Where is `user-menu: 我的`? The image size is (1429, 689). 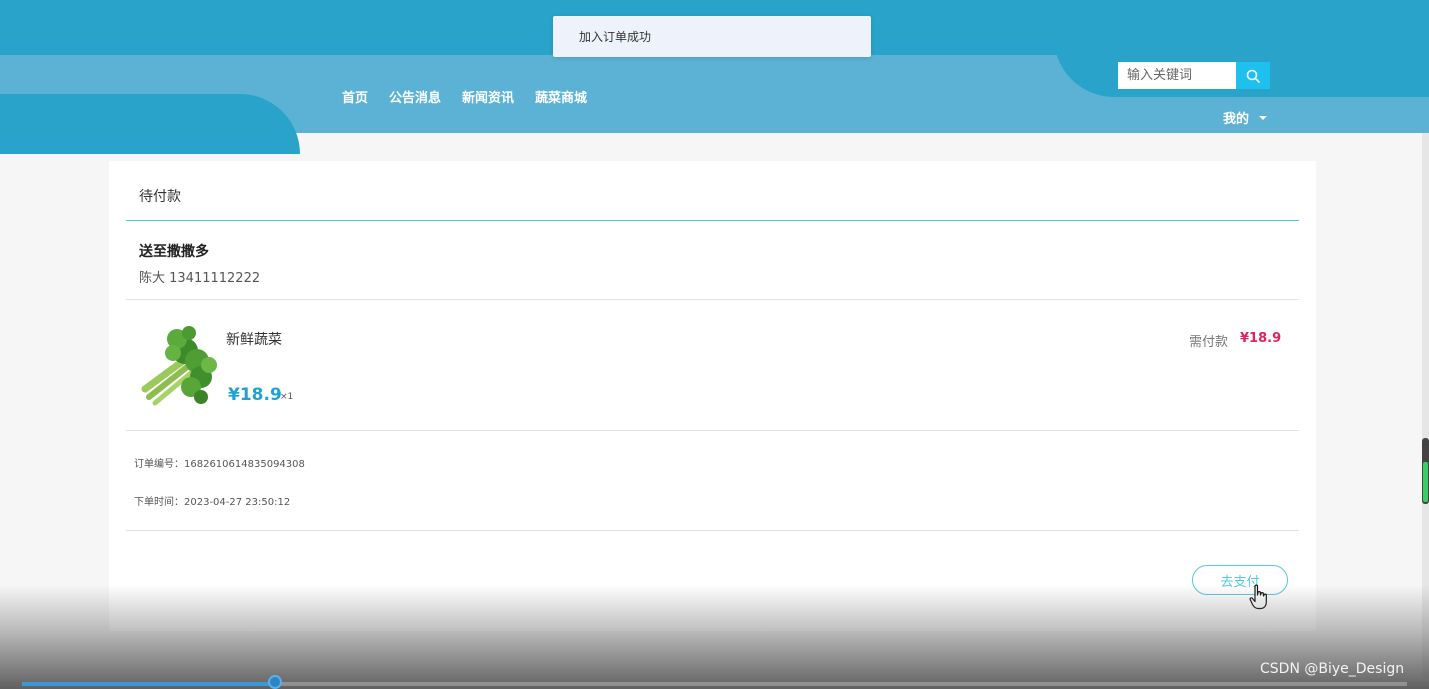
user-menu: 我的 is located at coordinates (1245, 117).